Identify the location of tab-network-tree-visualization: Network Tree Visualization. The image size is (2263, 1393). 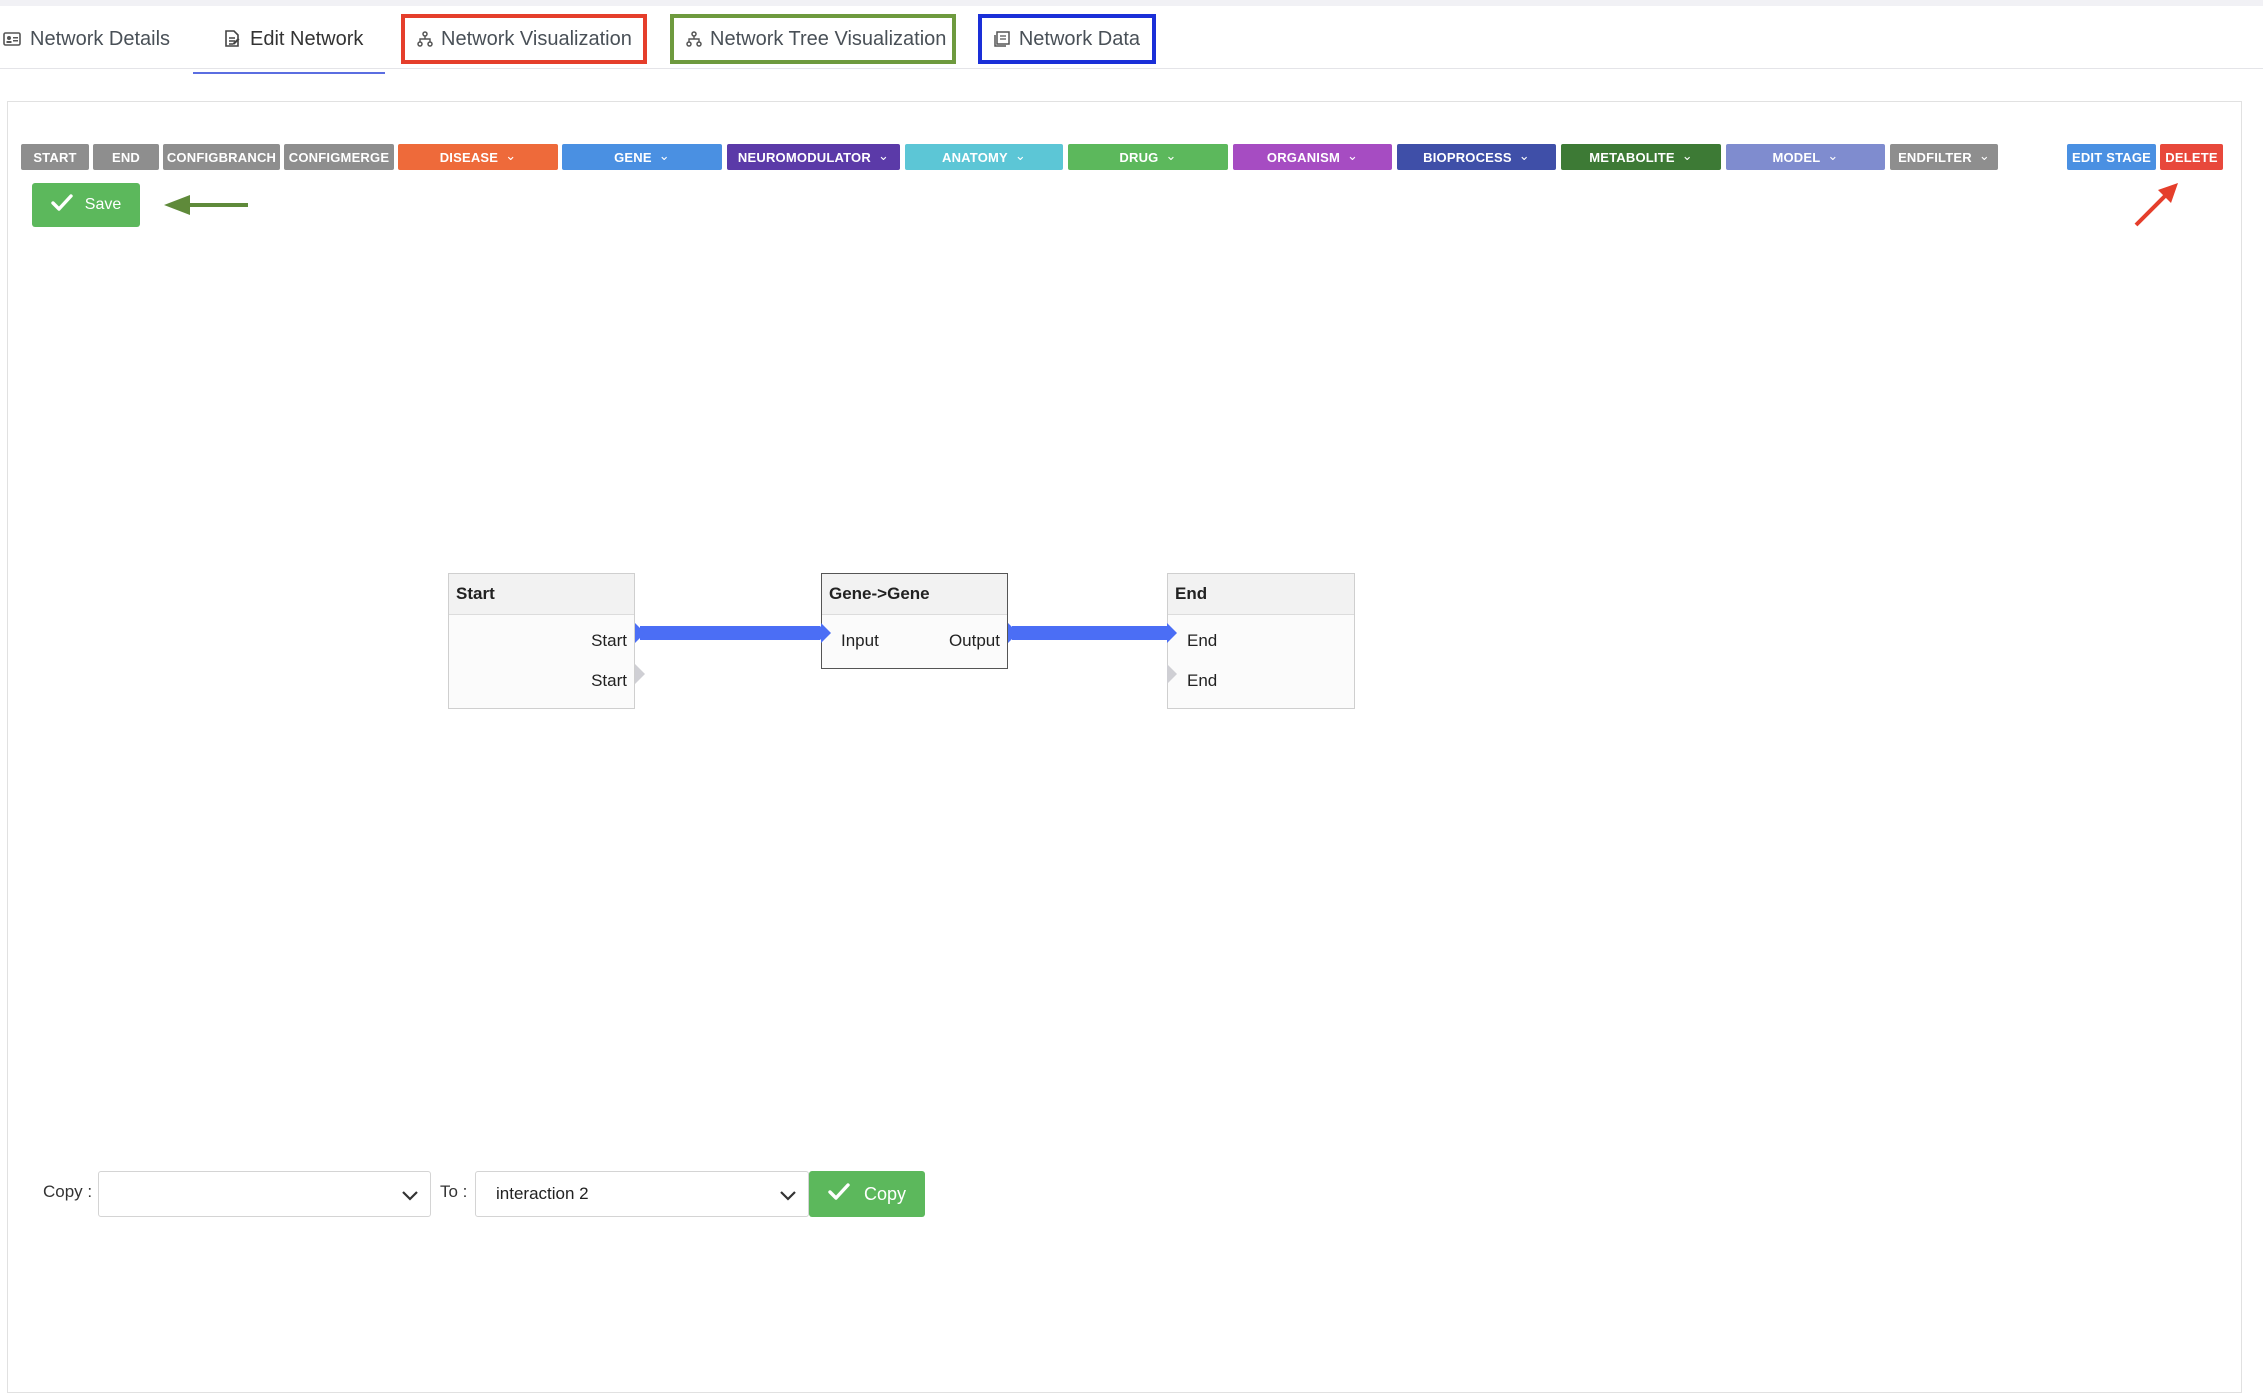
(813, 39).